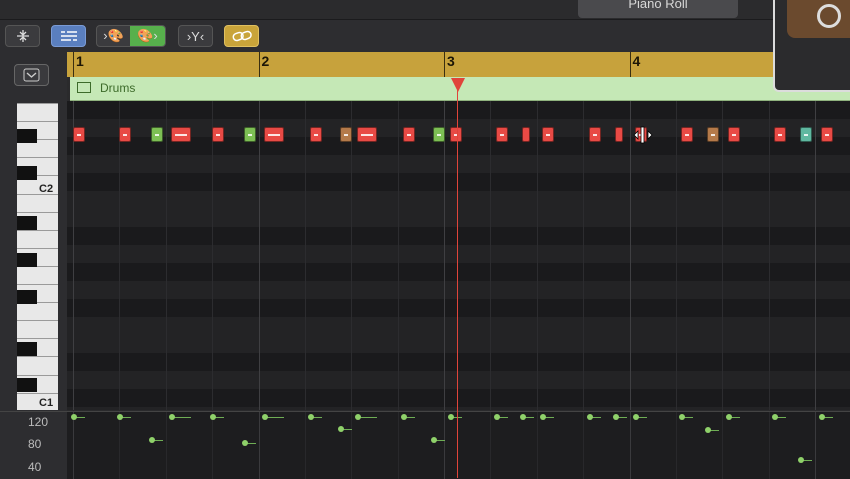 The image size is (850, 479). Describe the element at coordinates (451, 61) in the screenshot. I see `bar-number: 3` at that location.